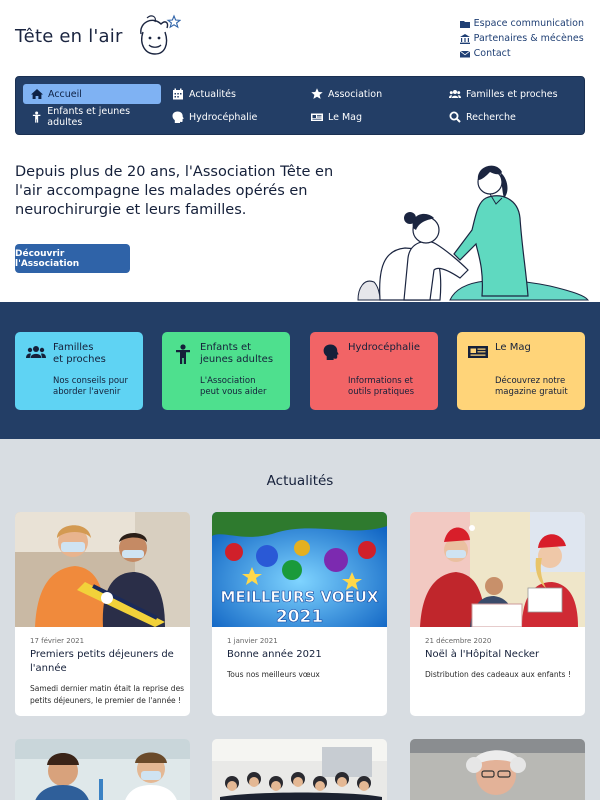 This screenshot has height=800, width=600. Describe the element at coordinates (528, 23) in the screenshot. I see `link-label: Espace communication` at that location.